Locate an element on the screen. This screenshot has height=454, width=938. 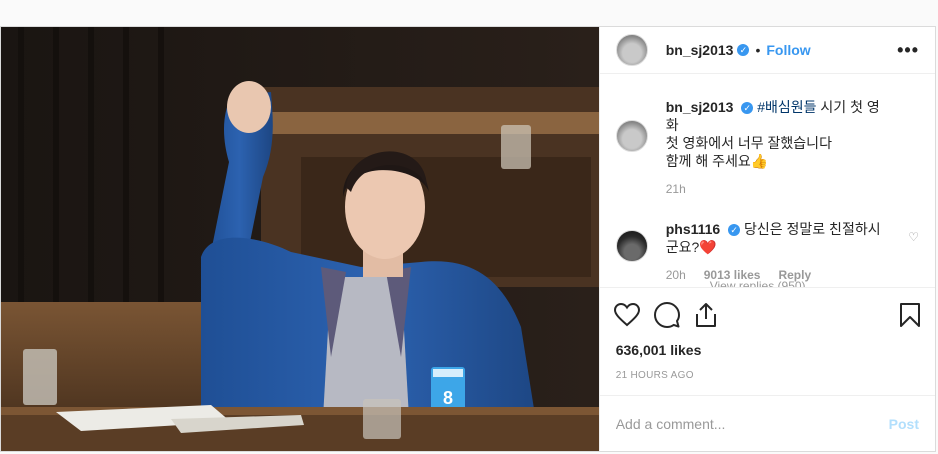
caption-avatar is located at coordinates (631, 136).